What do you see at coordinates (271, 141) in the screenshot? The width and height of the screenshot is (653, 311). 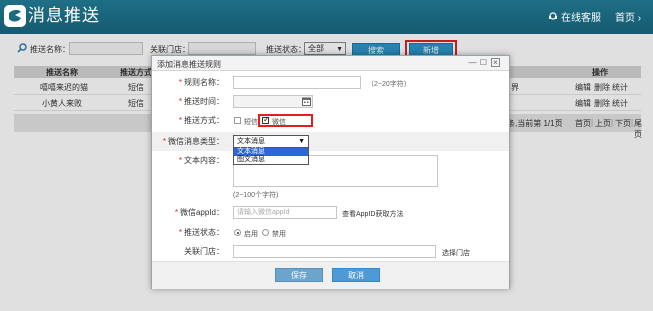 I see `wechat-type-select: 文本消息 ▼` at bounding box center [271, 141].